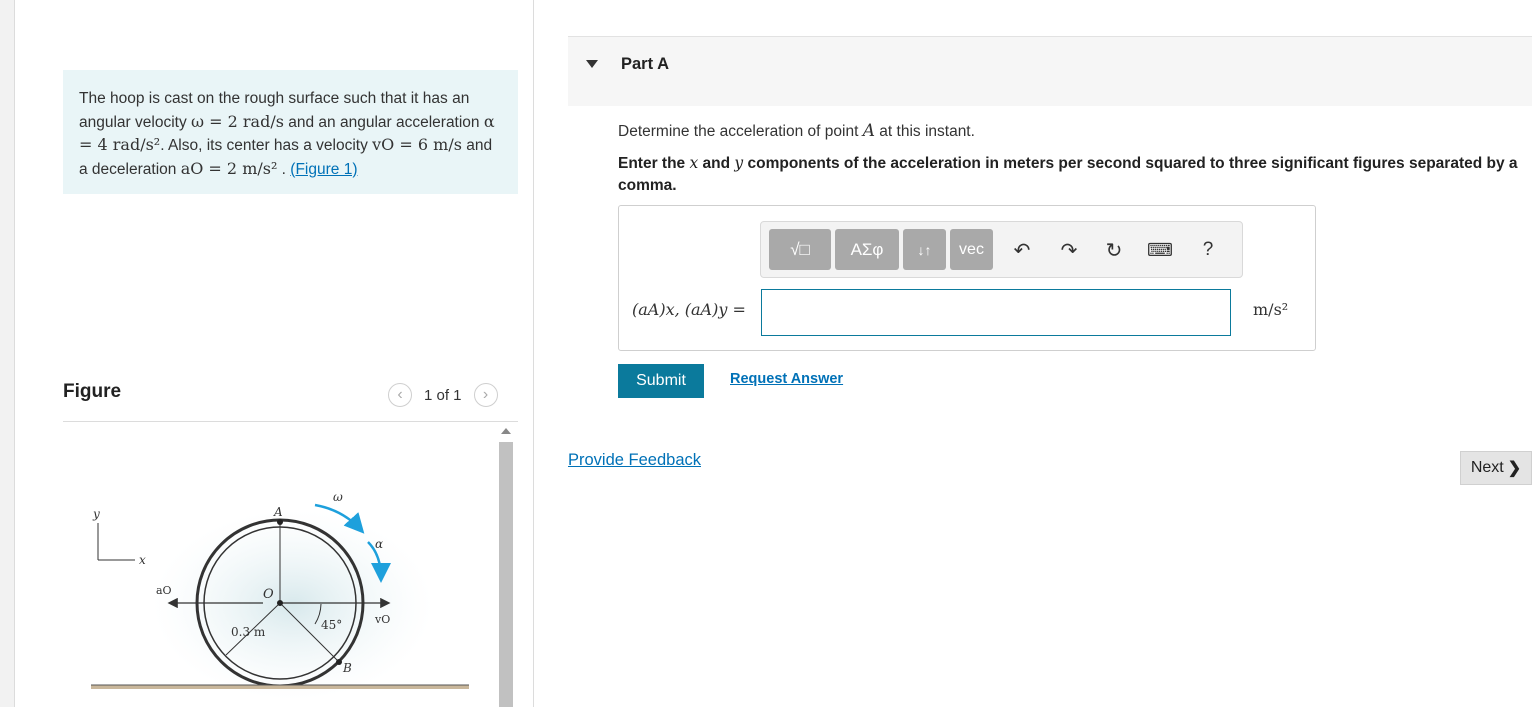 The height and width of the screenshot is (707, 1532). What do you see at coordinates (506, 574) in the screenshot?
I see `scroll-thumb` at bounding box center [506, 574].